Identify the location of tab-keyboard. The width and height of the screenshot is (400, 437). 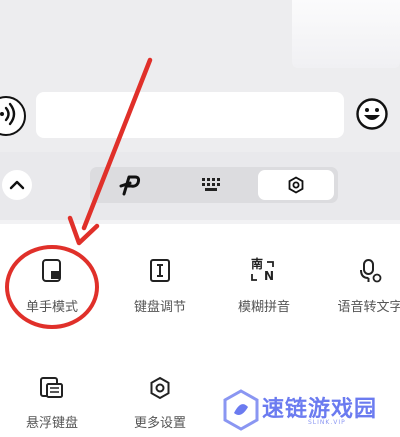
(212, 185).